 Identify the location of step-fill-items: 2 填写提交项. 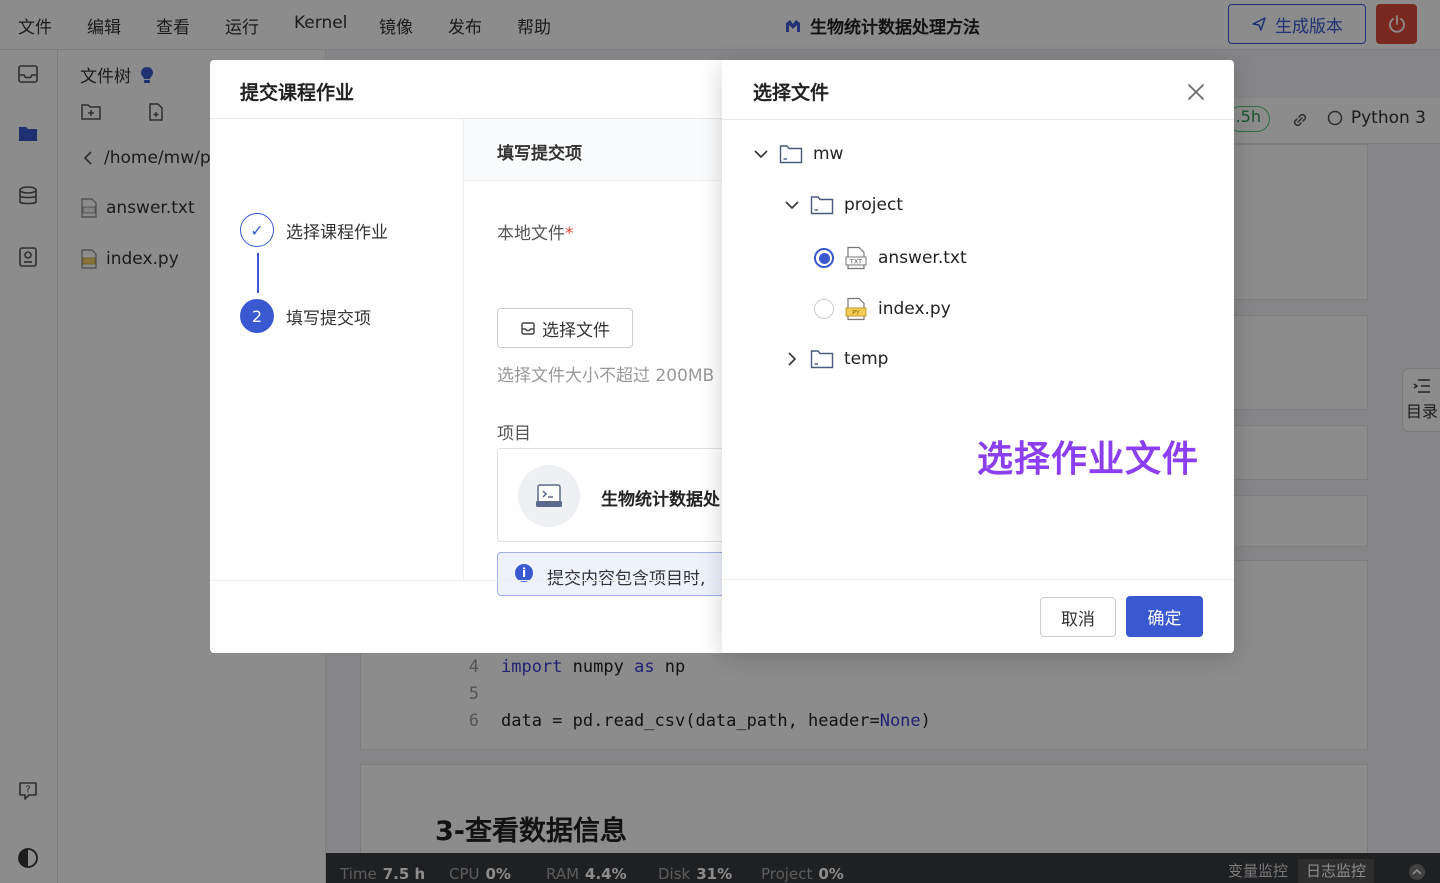
(305, 316).